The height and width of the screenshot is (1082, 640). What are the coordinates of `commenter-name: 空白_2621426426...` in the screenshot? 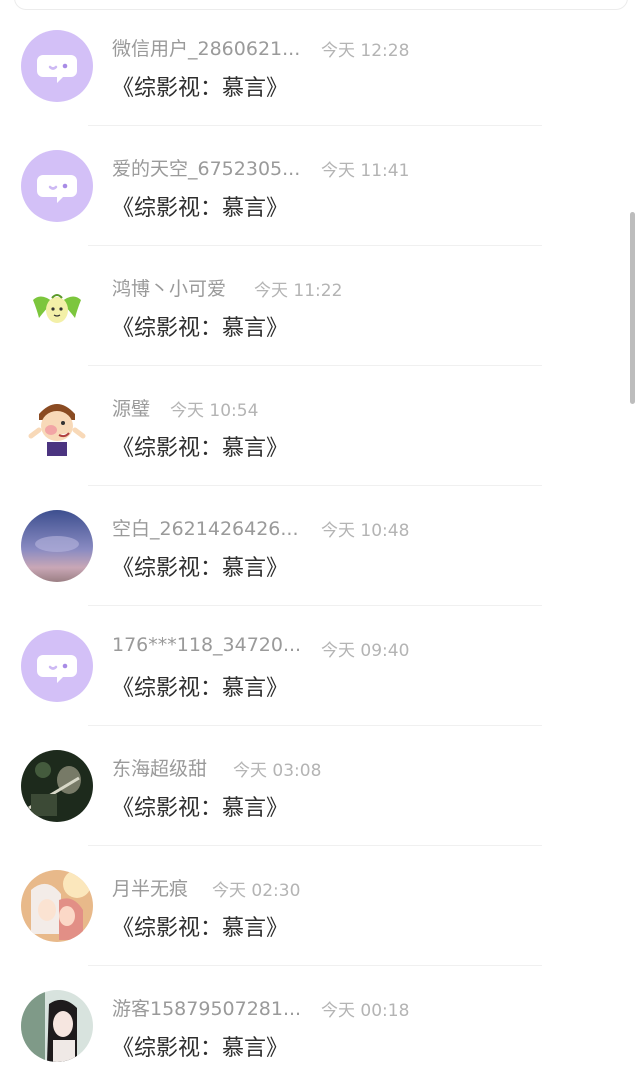 It's located at (205, 527).